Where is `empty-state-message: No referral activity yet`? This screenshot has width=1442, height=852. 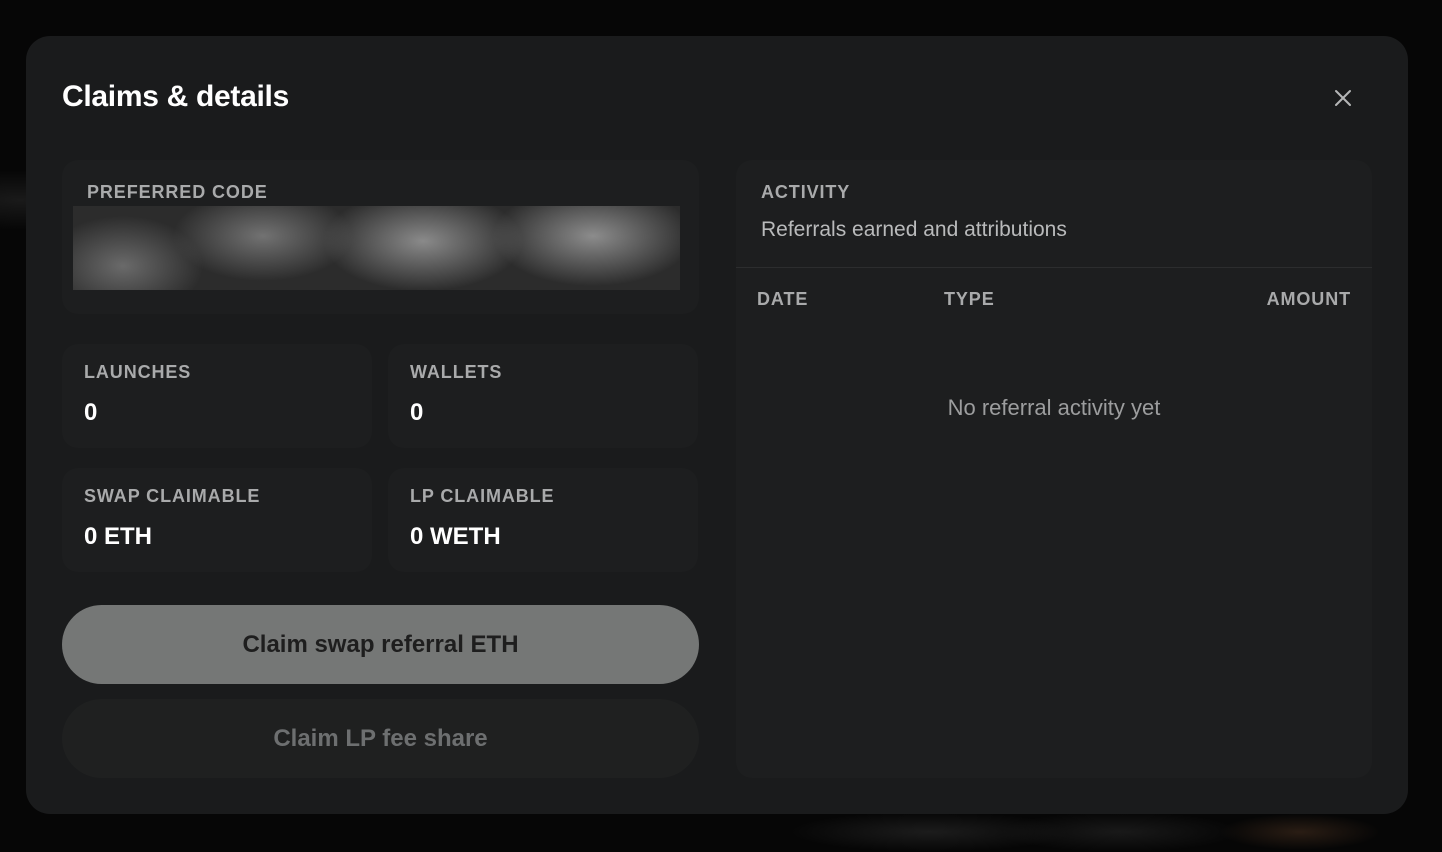 empty-state-message: No referral activity yet is located at coordinates (1054, 407).